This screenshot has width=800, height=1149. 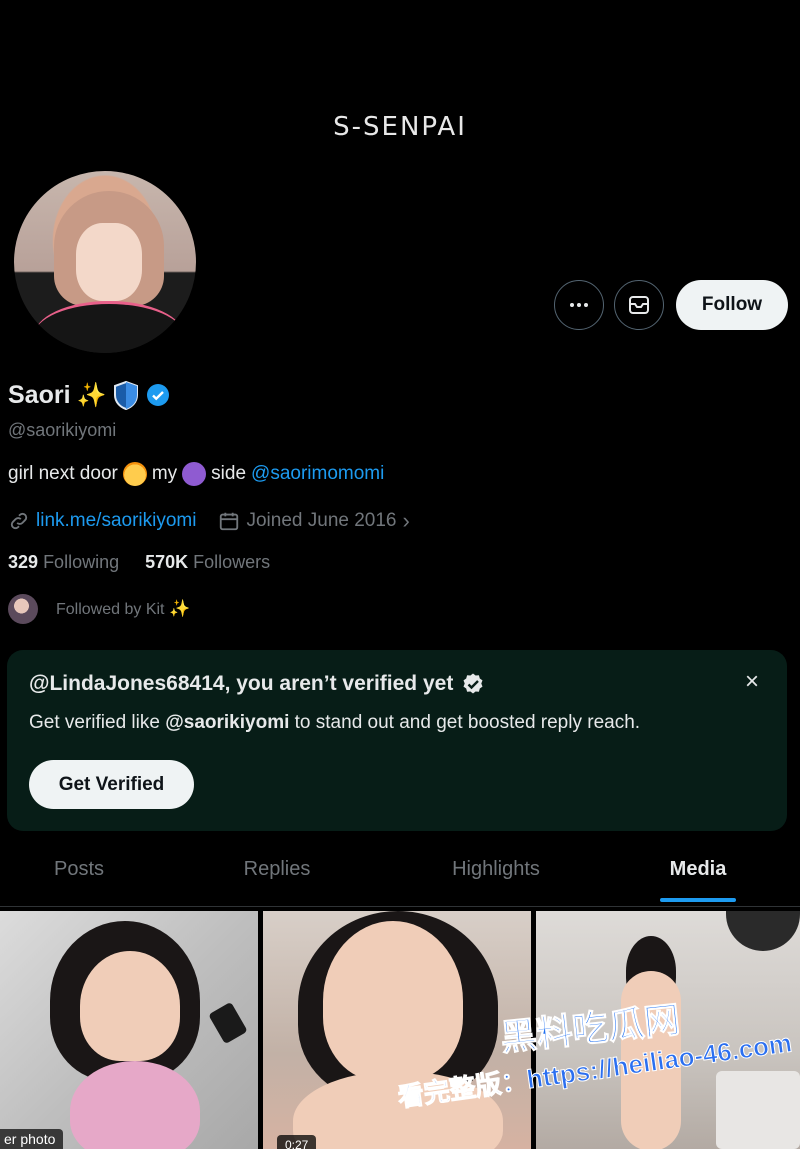 What do you see at coordinates (752, 682) in the screenshot?
I see `close-icon: ×` at bounding box center [752, 682].